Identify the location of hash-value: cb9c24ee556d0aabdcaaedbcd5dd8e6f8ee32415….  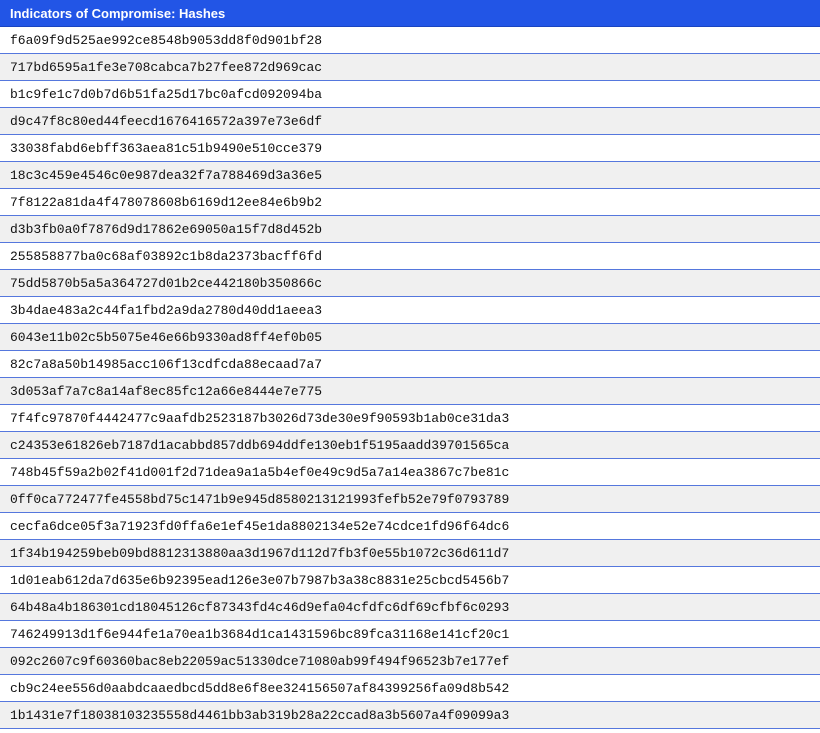
(410, 688).